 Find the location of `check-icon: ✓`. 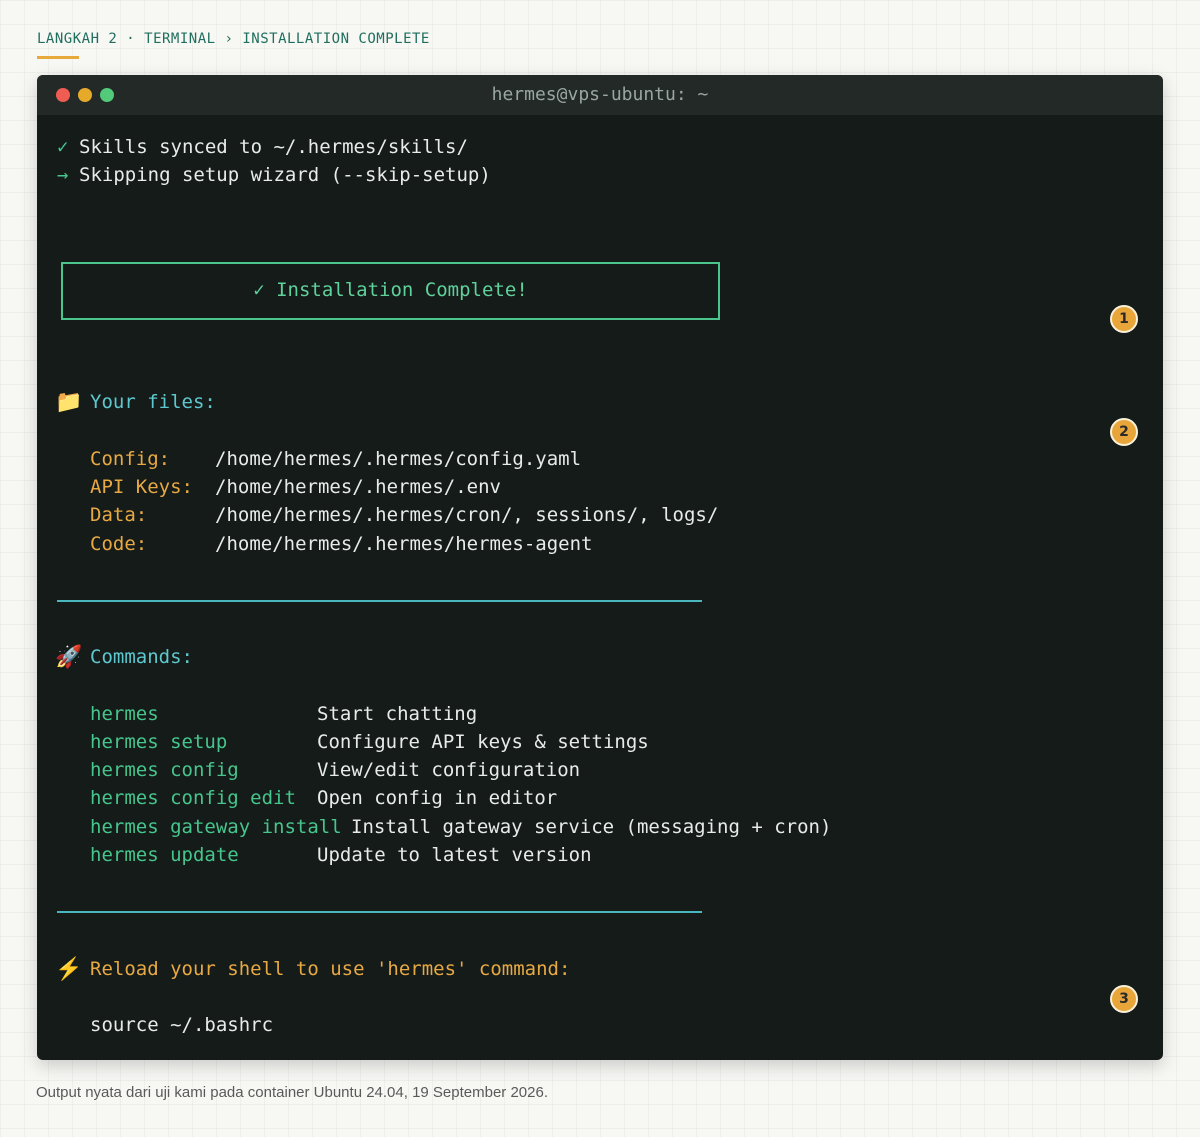

check-icon: ✓ is located at coordinates (63, 147).